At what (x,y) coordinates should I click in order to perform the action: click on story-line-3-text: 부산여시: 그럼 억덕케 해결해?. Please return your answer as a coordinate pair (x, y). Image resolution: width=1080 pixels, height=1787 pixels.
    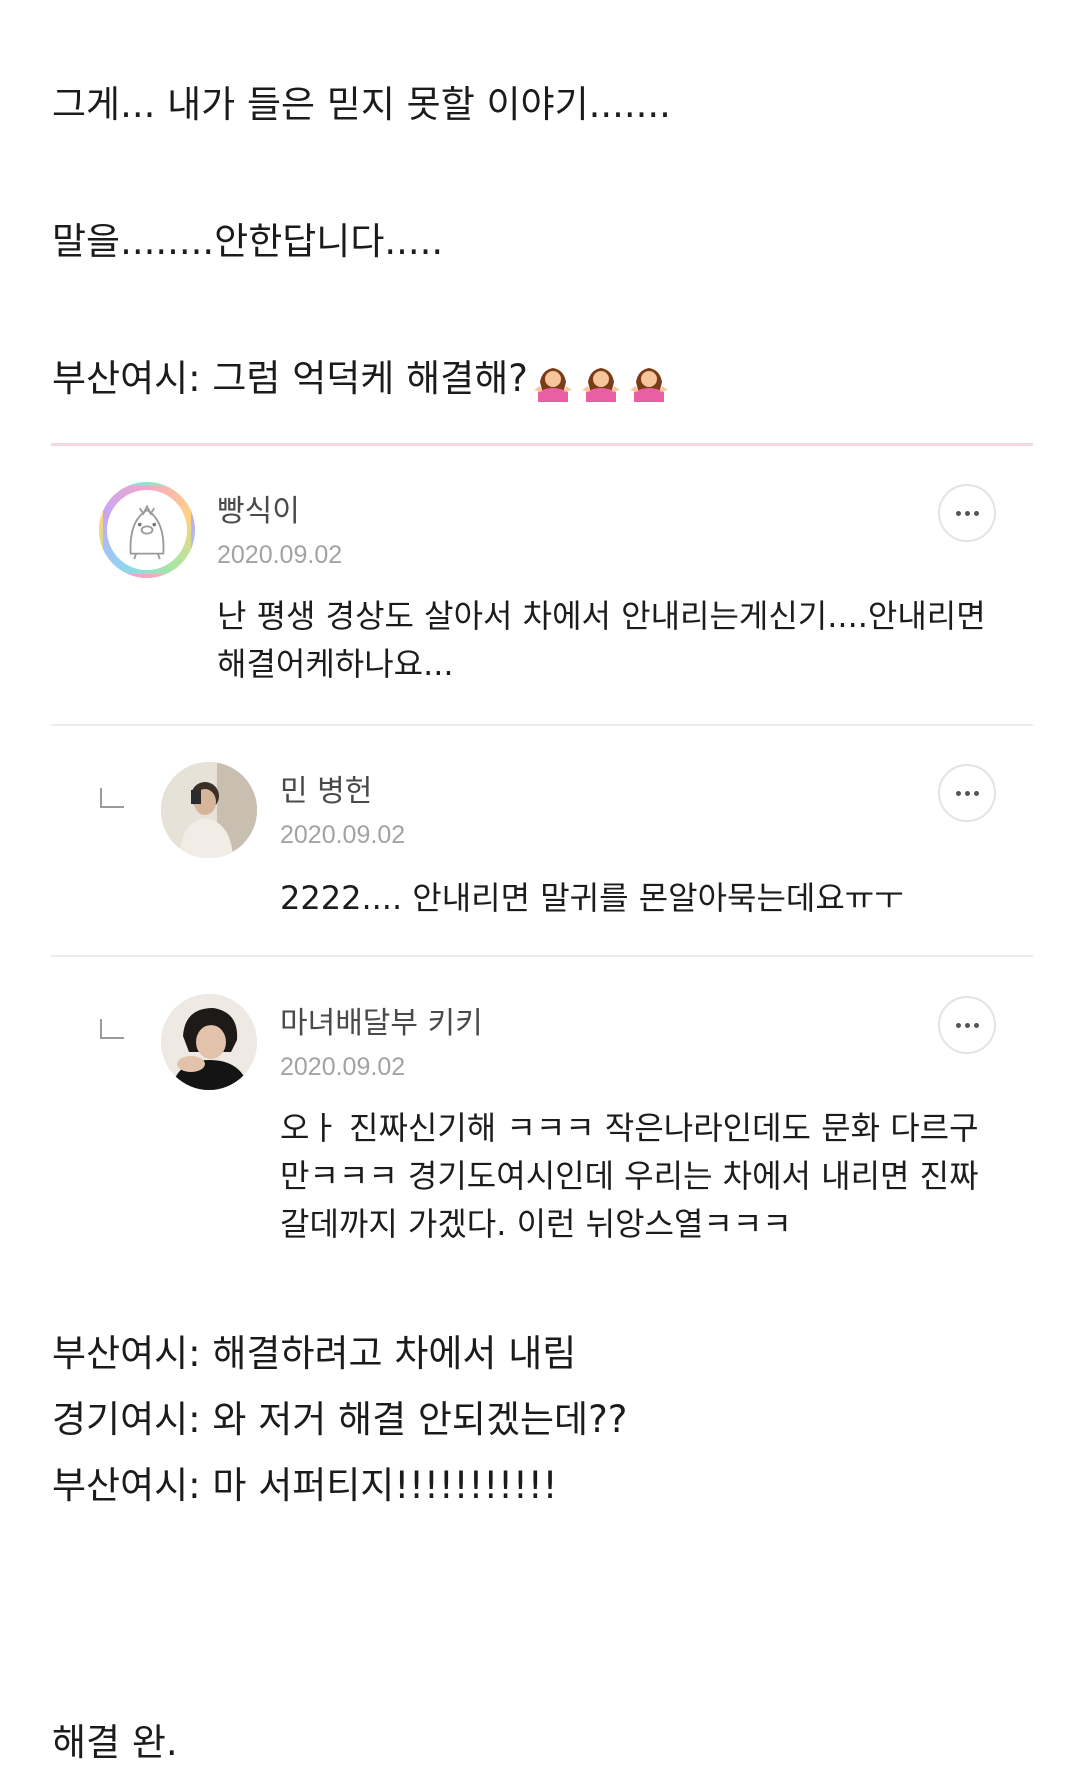
    Looking at the image, I should click on (290, 378).